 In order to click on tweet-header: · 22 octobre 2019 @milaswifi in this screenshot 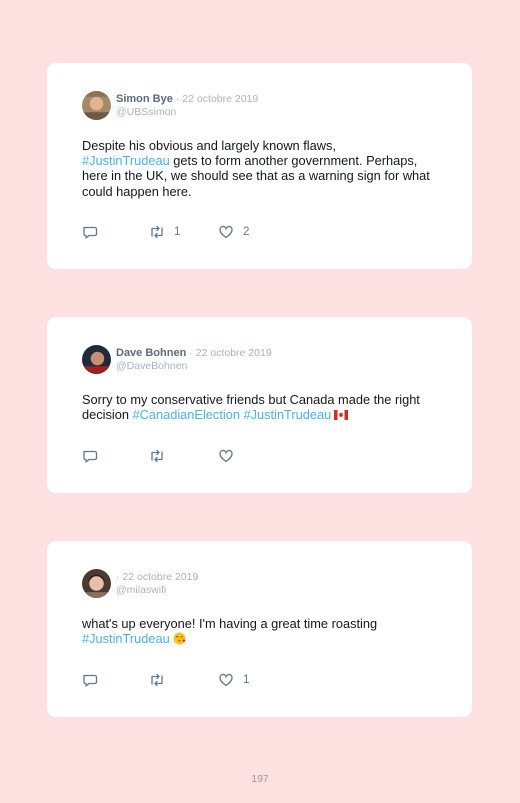, I will do `click(157, 584)`.